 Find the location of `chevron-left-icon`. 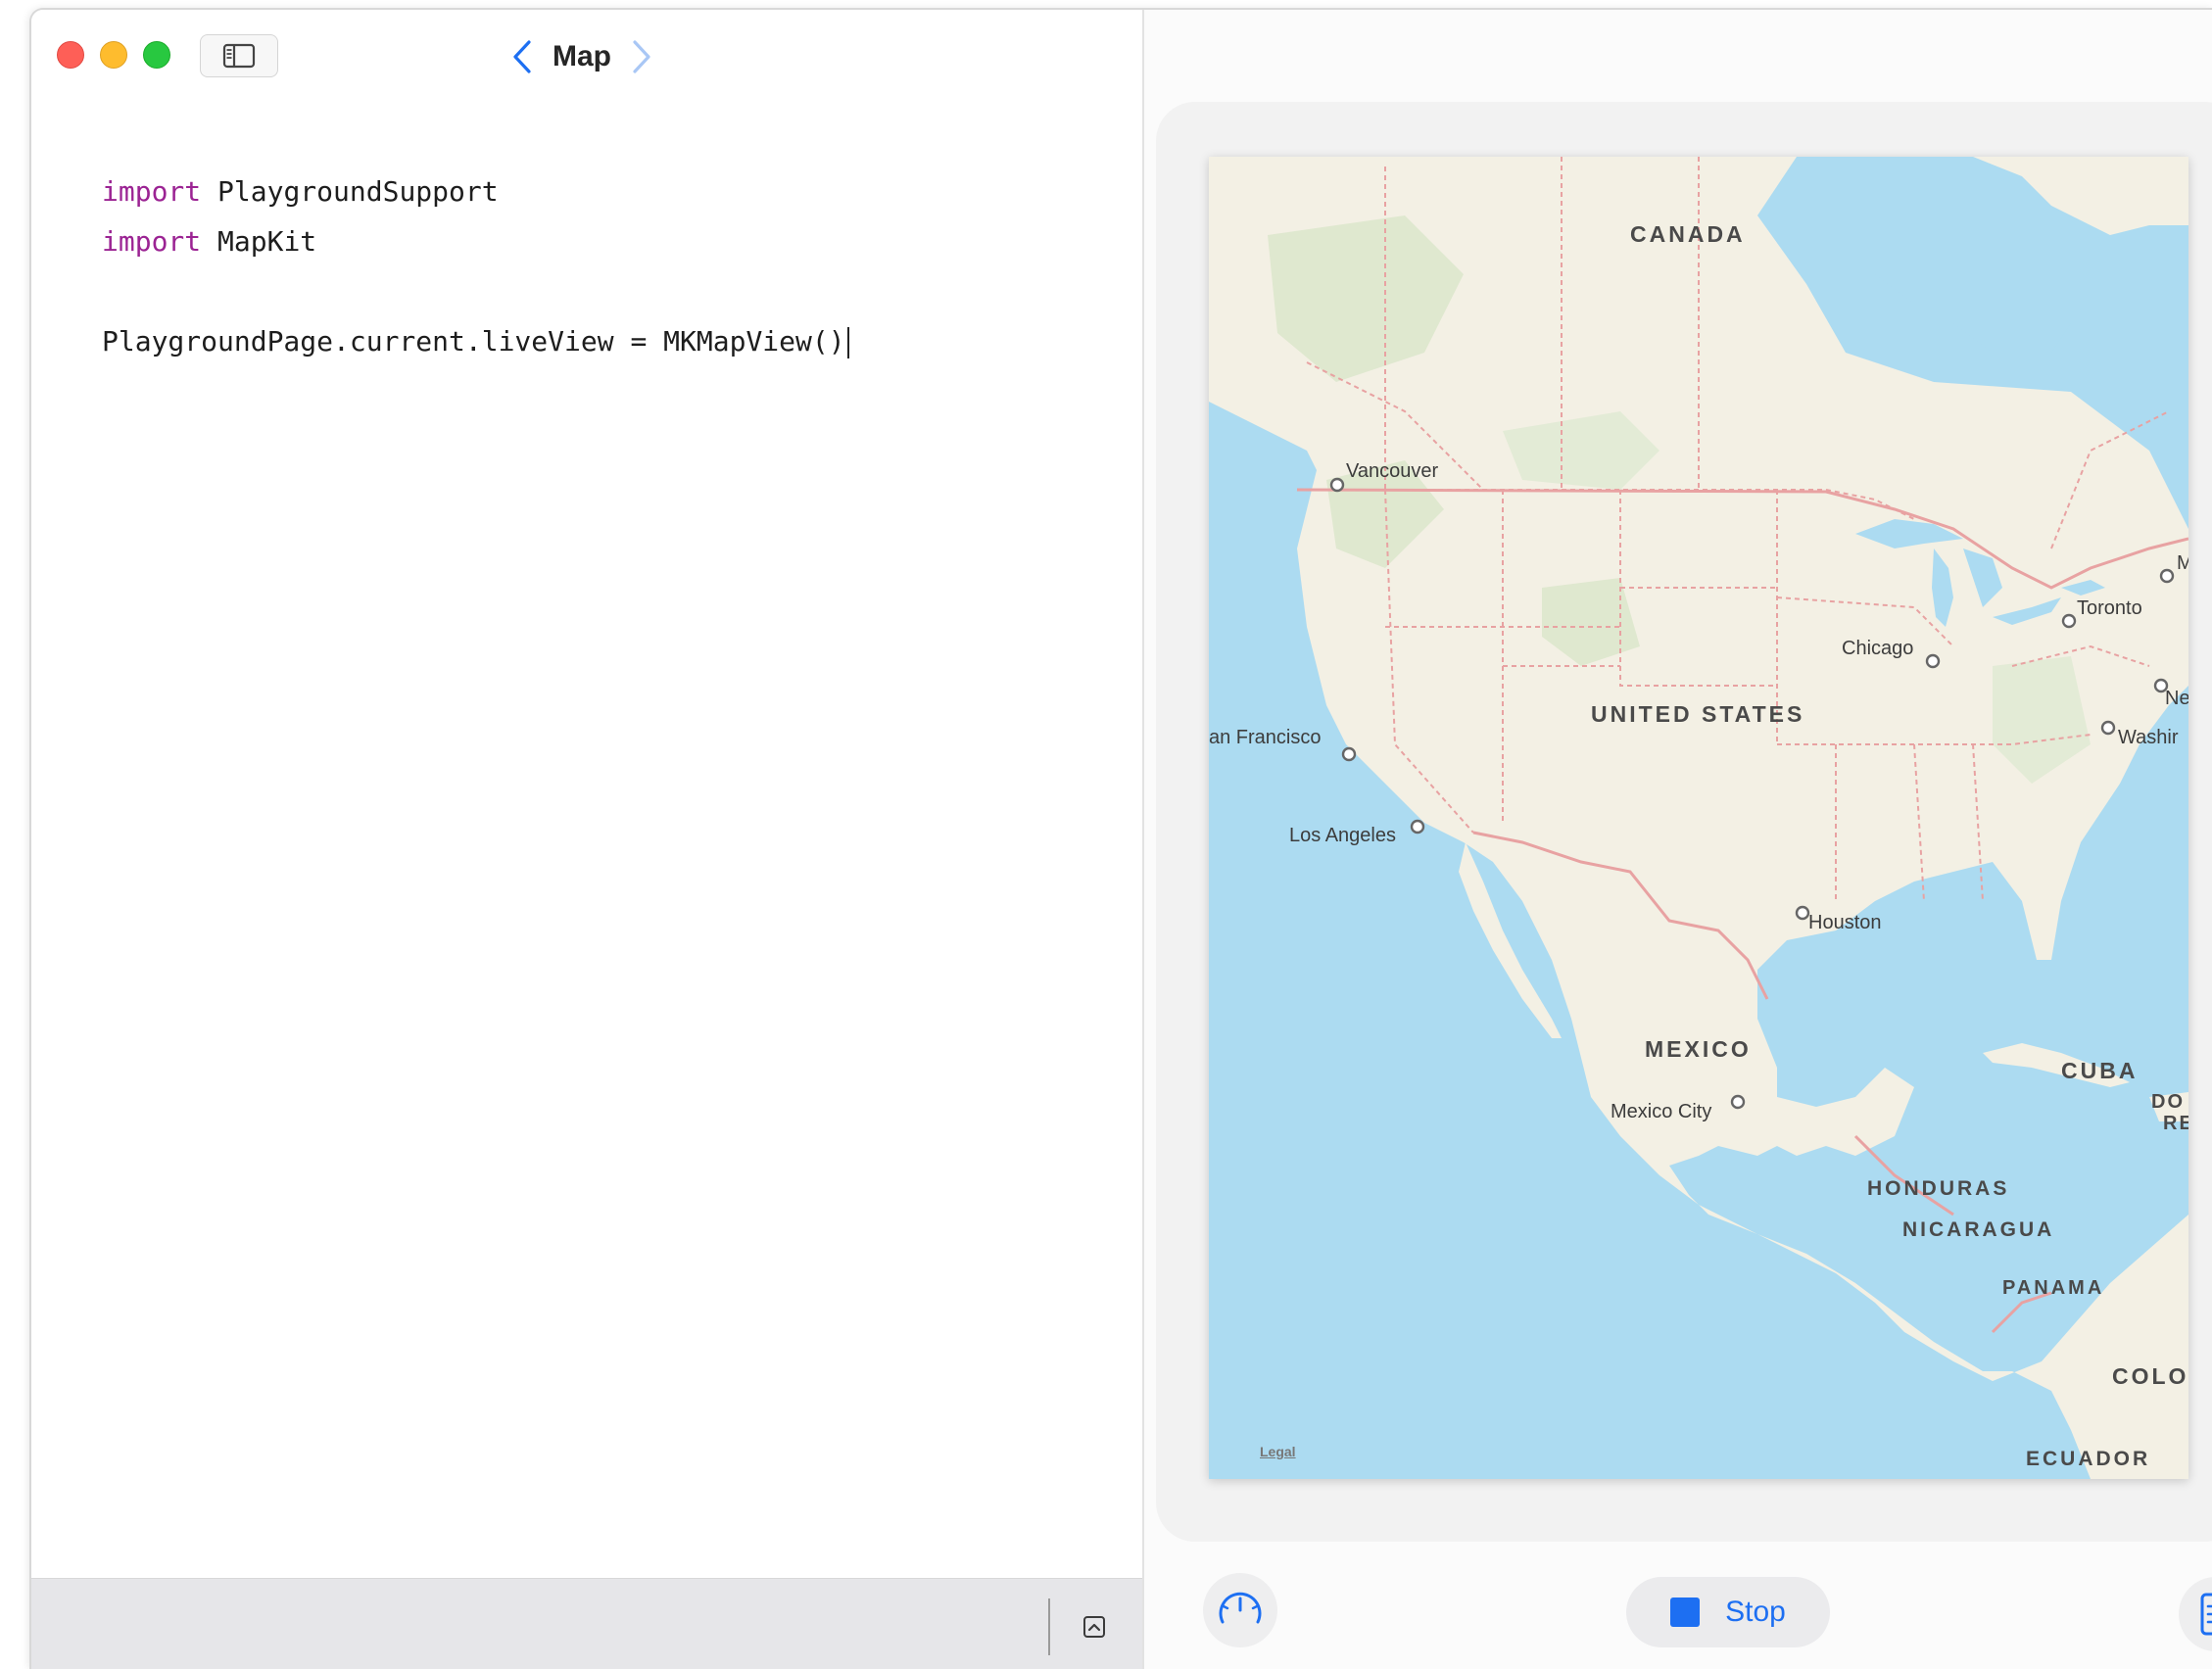

chevron-left-icon is located at coordinates (522, 56).